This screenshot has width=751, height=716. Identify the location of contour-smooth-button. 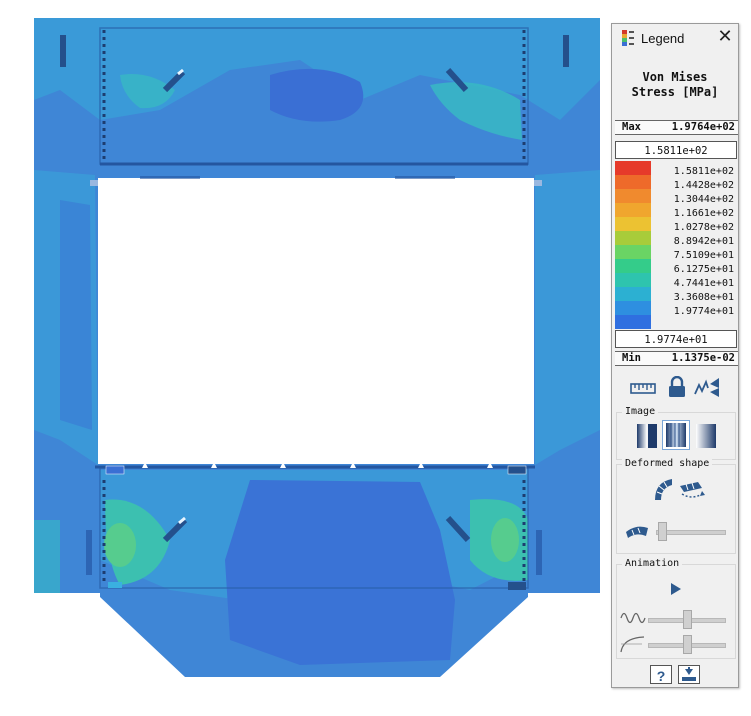
(676, 435).